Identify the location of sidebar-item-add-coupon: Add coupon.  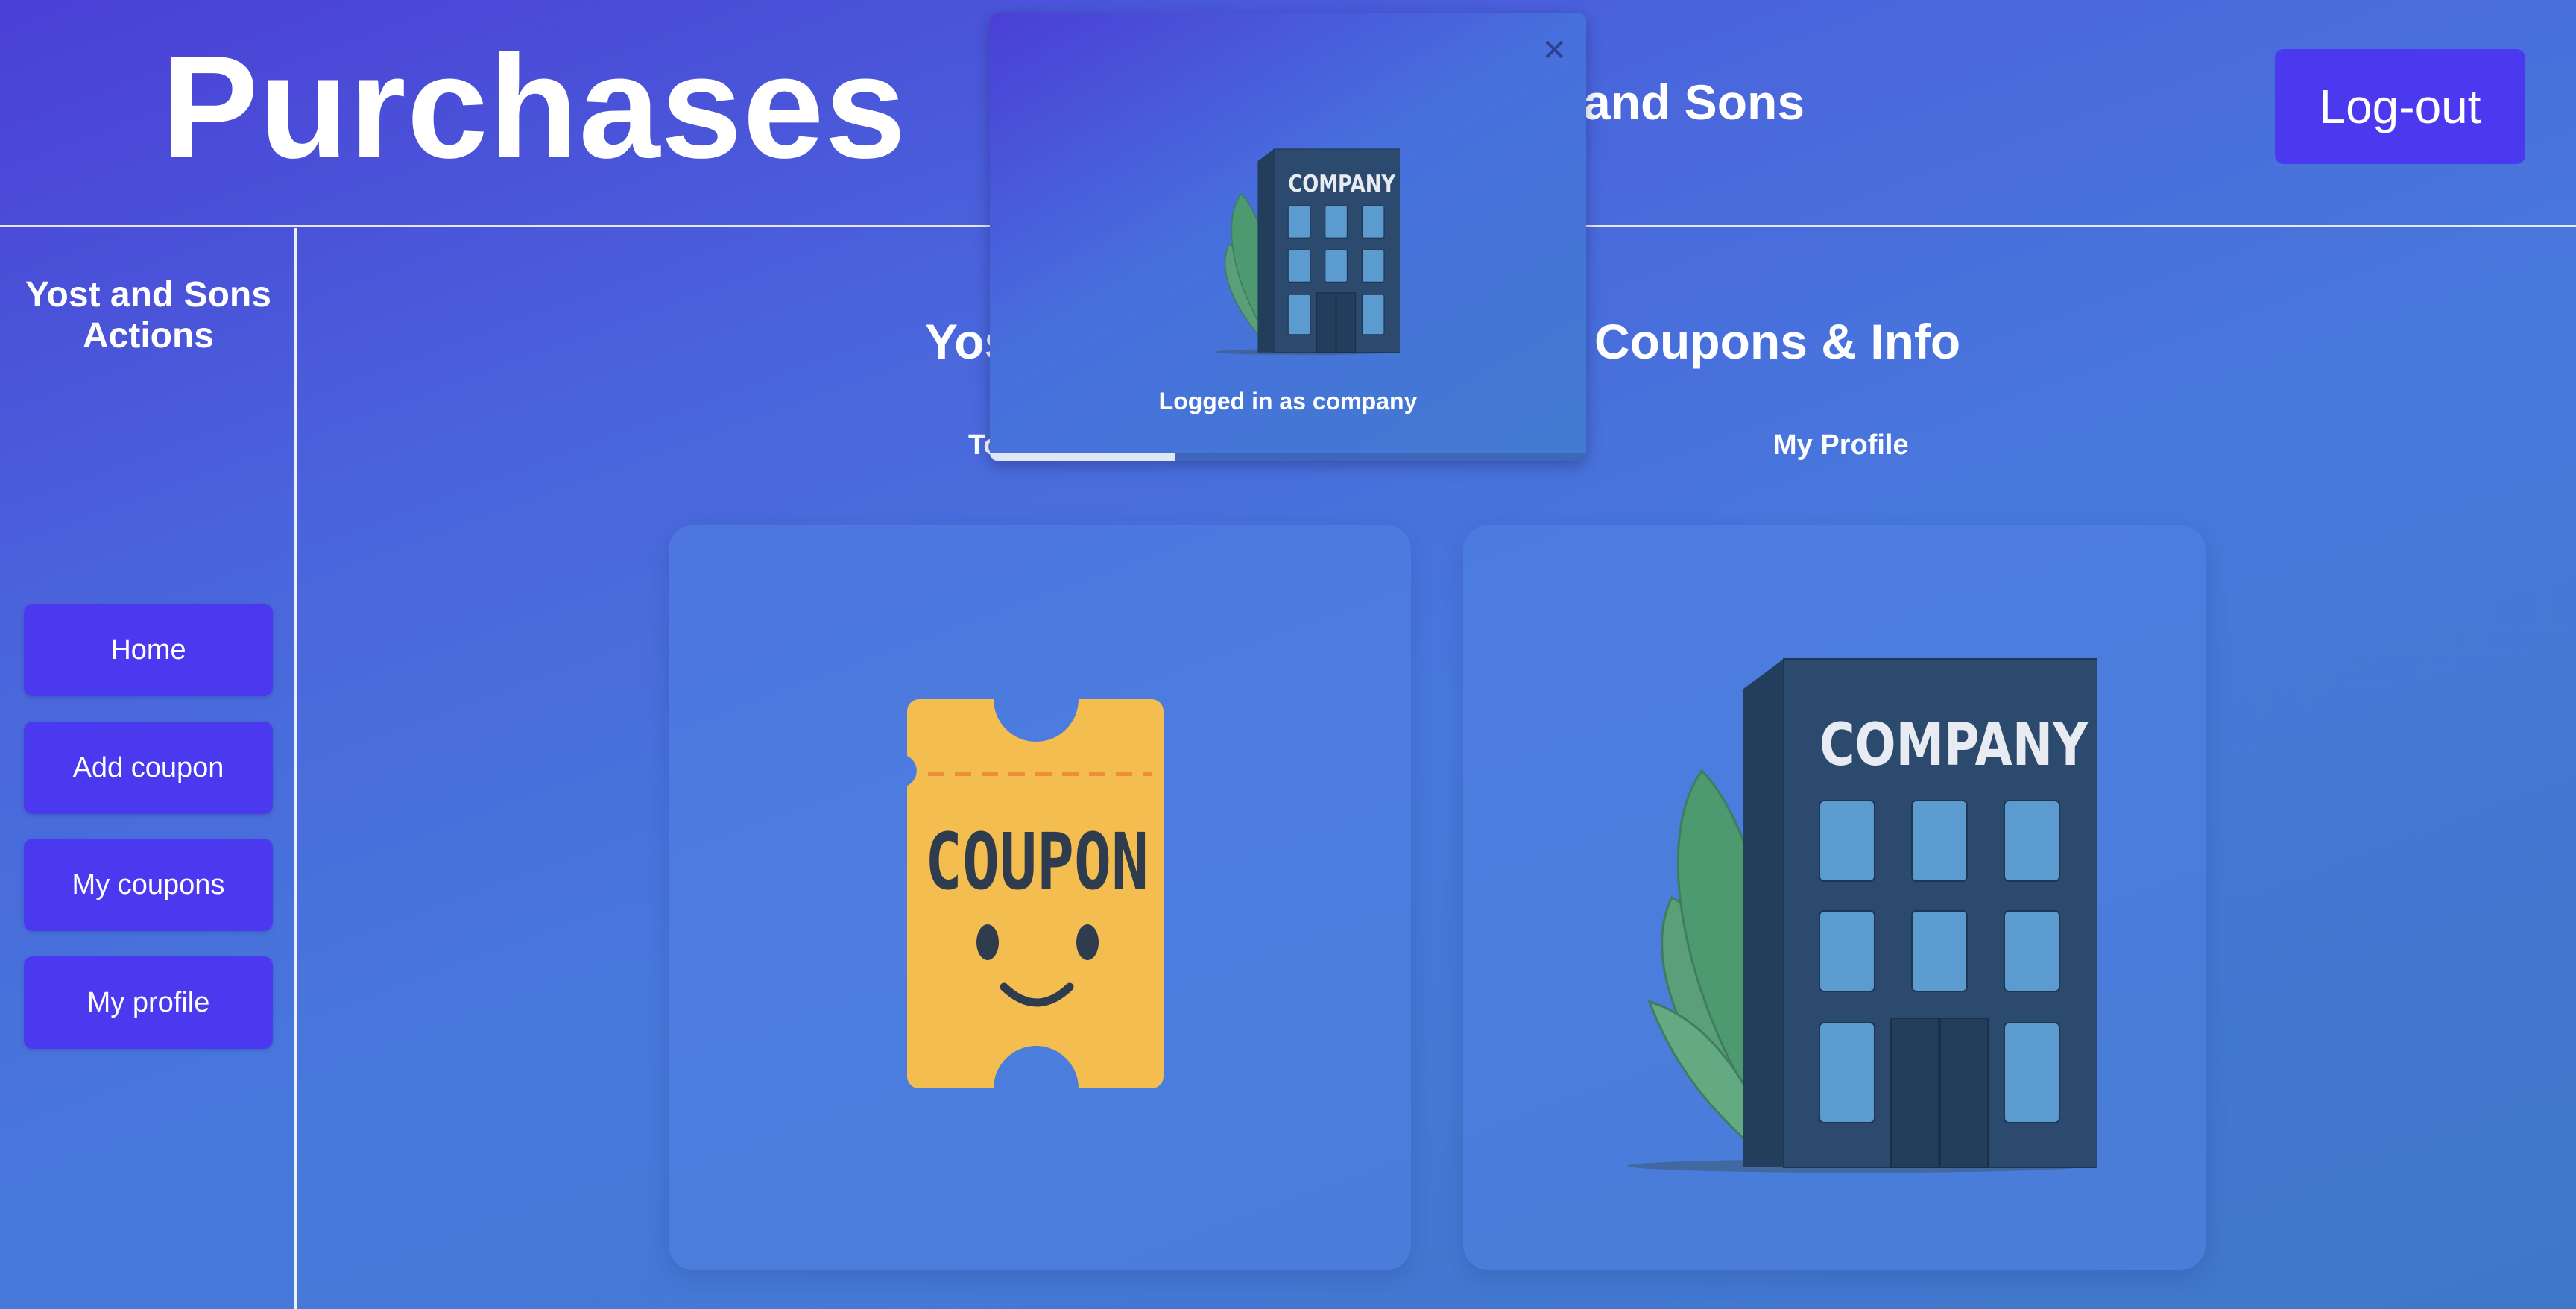
(148, 768).